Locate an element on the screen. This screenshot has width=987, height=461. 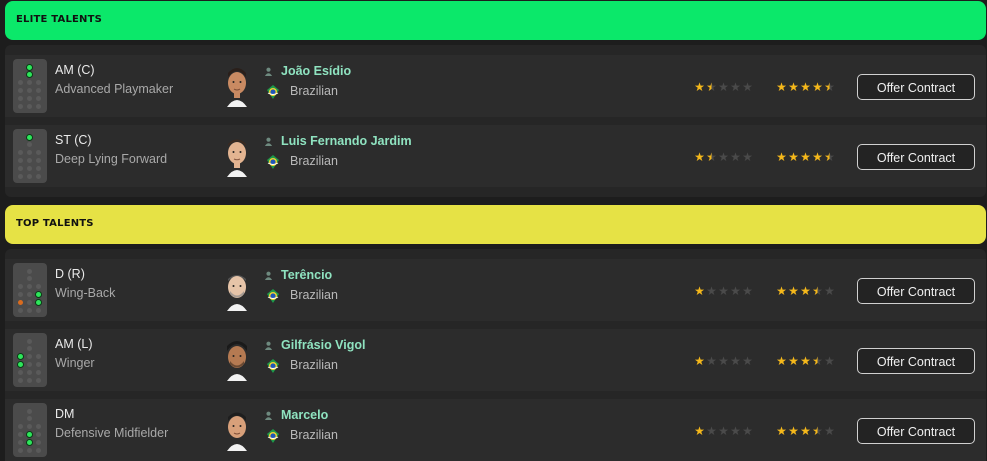
player-name-link: Marcelo is located at coordinates (304, 415).